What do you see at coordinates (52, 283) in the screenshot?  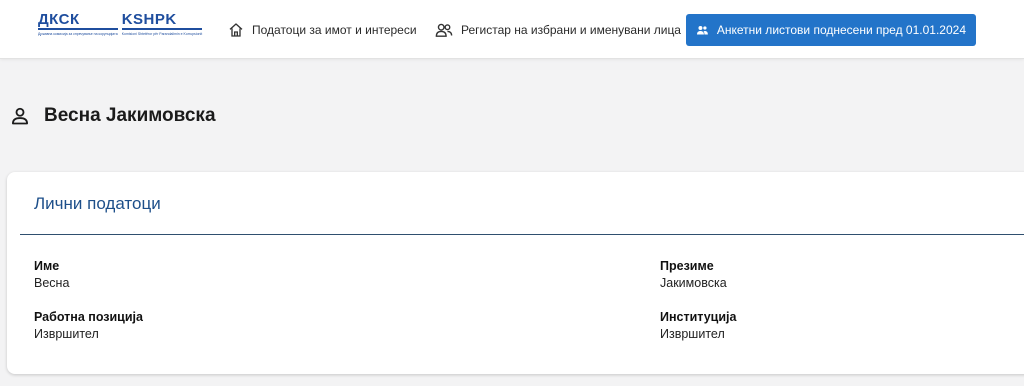 I see `first-name-value: Весна` at bounding box center [52, 283].